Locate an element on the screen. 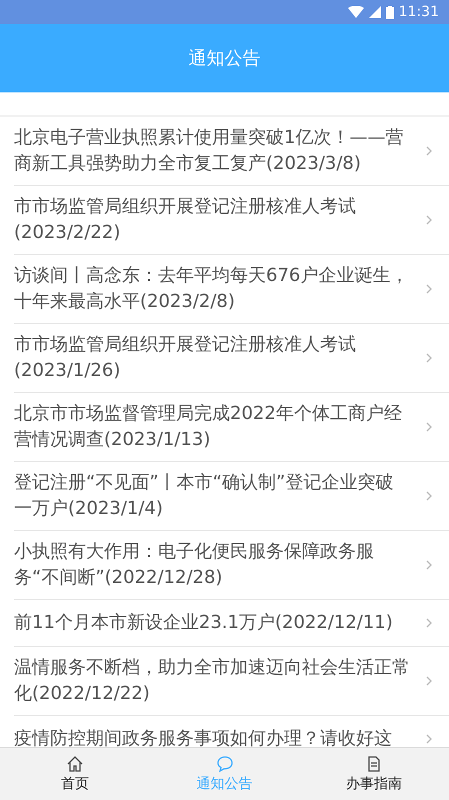 This screenshot has width=449, height=800. notice-item: 访谈间丨高念东：去年平均每天676户企业诞生，十年来最高水平(2023/2/8) is located at coordinates (231, 289).